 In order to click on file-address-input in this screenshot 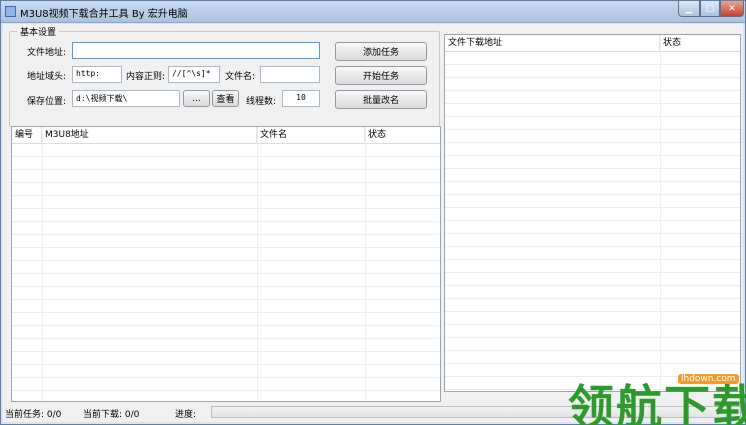, I will do `click(196, 50)`.